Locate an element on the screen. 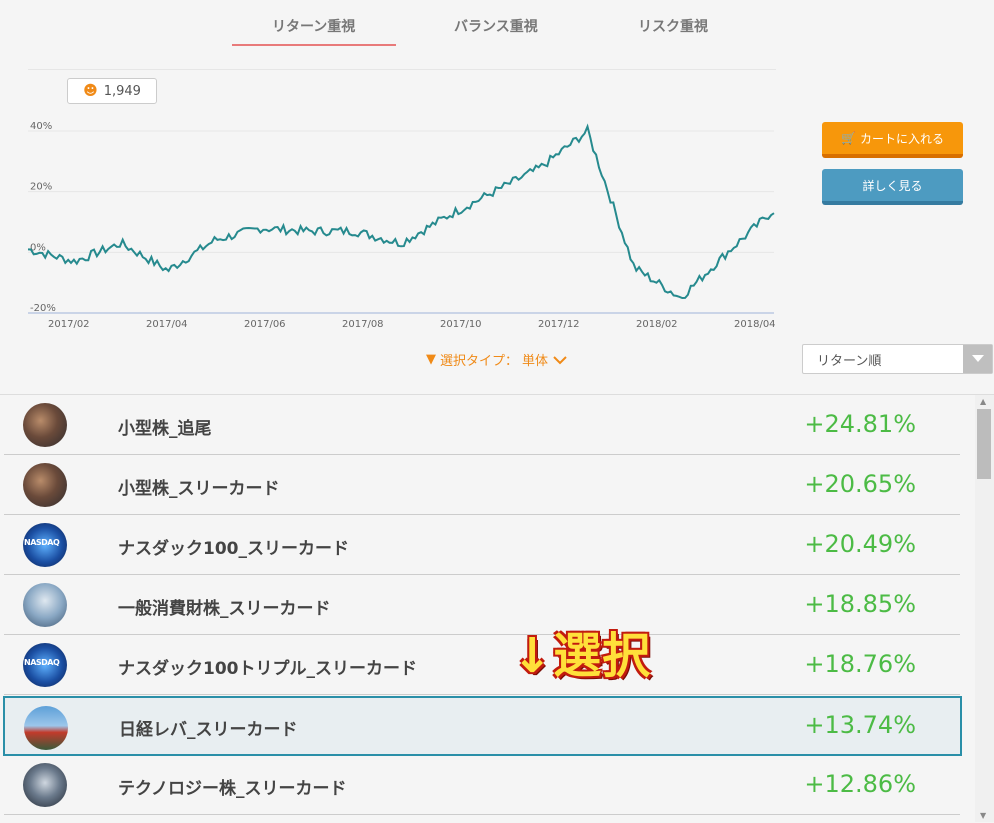  add-to-cart-button: 🛒 カートに入れる is located at coordinates (892, 140).